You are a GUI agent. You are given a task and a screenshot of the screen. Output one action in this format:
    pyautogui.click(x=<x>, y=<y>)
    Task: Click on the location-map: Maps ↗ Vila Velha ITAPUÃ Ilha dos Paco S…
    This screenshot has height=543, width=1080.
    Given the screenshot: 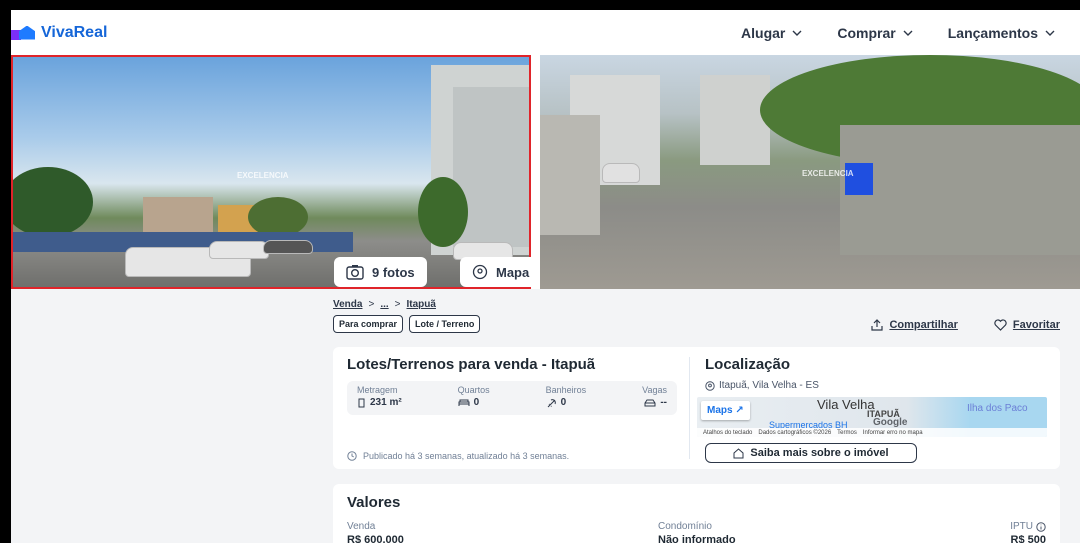 What is the action you would take?
    pyautogui.click(x=872, y=417)
    